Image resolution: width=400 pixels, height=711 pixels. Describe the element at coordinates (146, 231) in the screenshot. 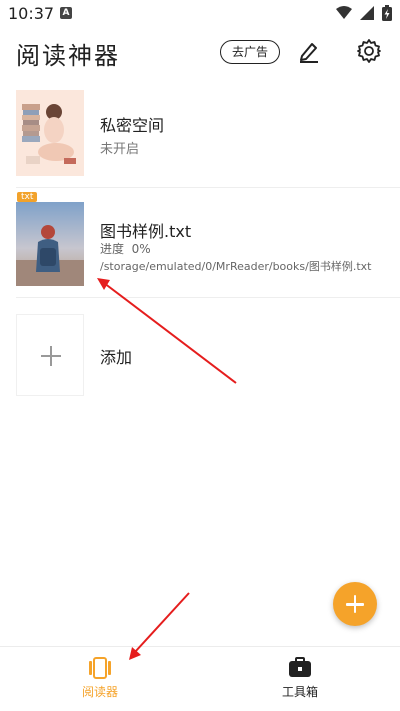

I see `book-title: 图书样例.txt` at that location.